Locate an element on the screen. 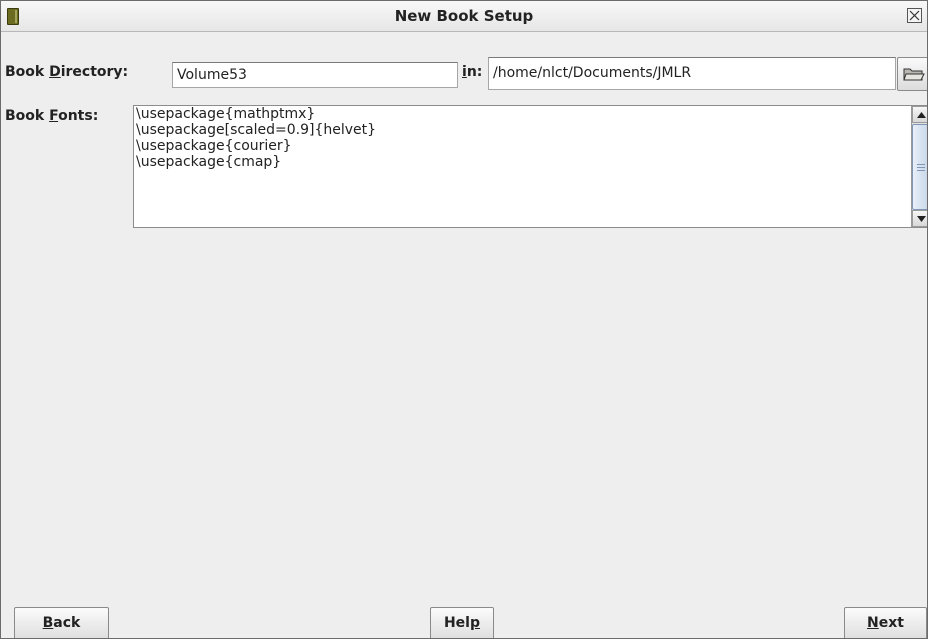 Image resolution: width=928 pixels, height=639 pixels. book-directory-label: Book Directory: is located at coordinates (66, 72).